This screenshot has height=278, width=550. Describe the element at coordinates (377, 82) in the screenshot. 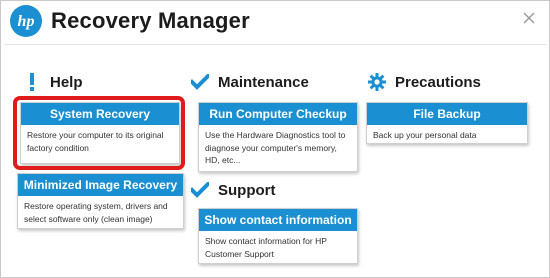

I see `gear-icon` at that location.